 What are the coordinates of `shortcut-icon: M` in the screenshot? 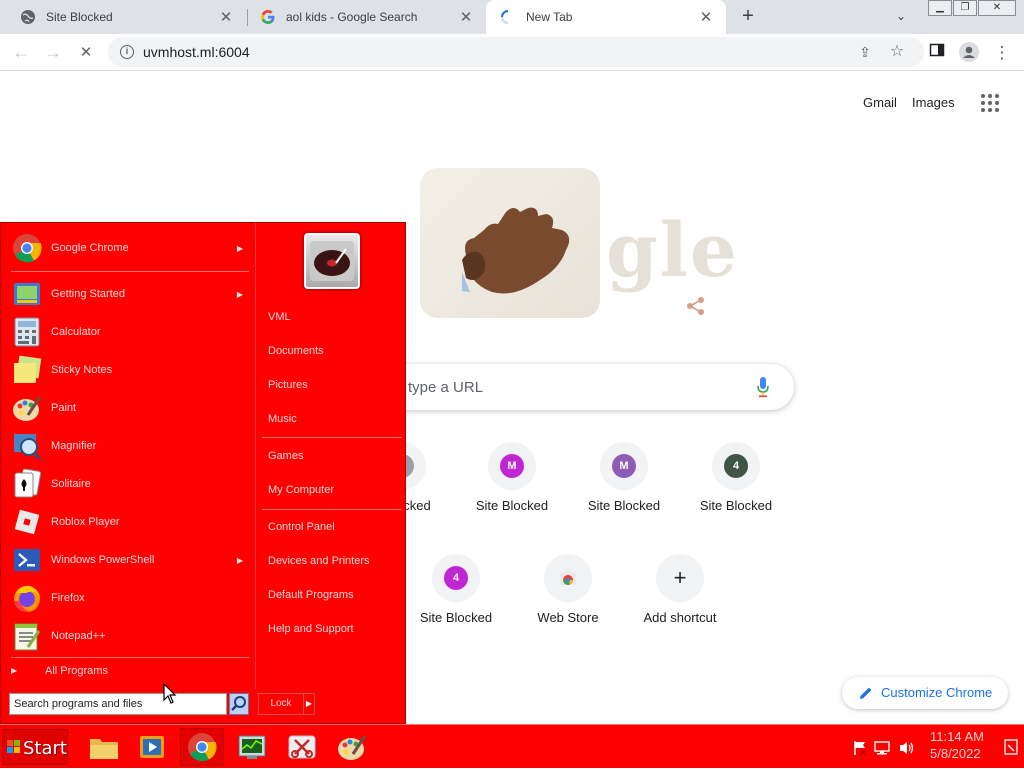 It's located at (512, 466).